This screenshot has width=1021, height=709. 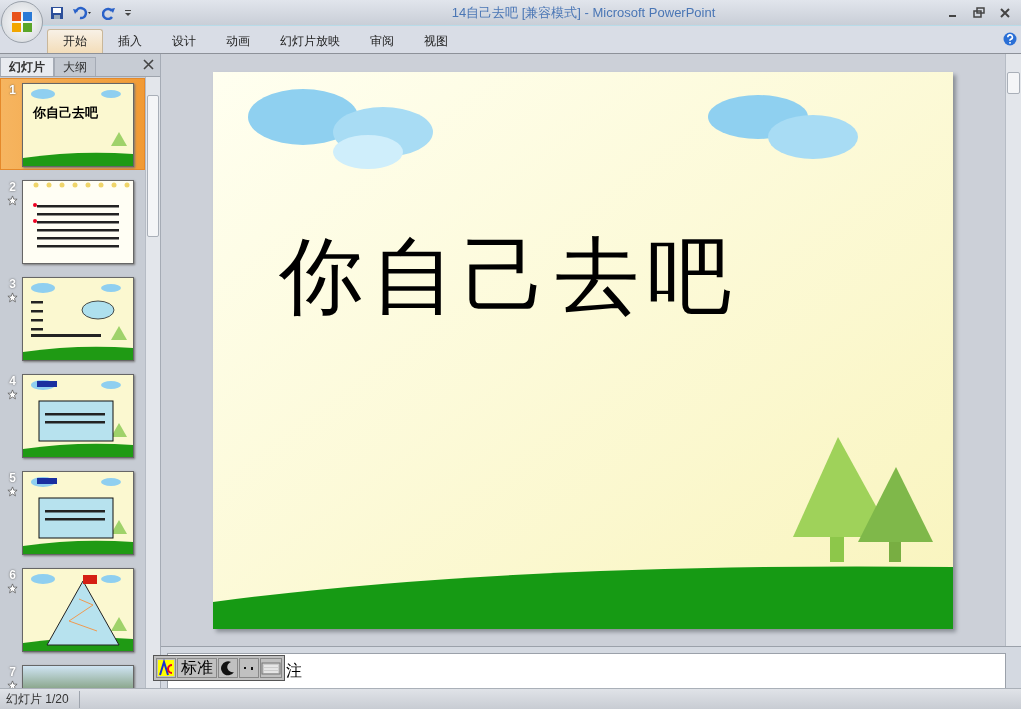 I want to click on slide-number: 2, so click(x=12, y=187).